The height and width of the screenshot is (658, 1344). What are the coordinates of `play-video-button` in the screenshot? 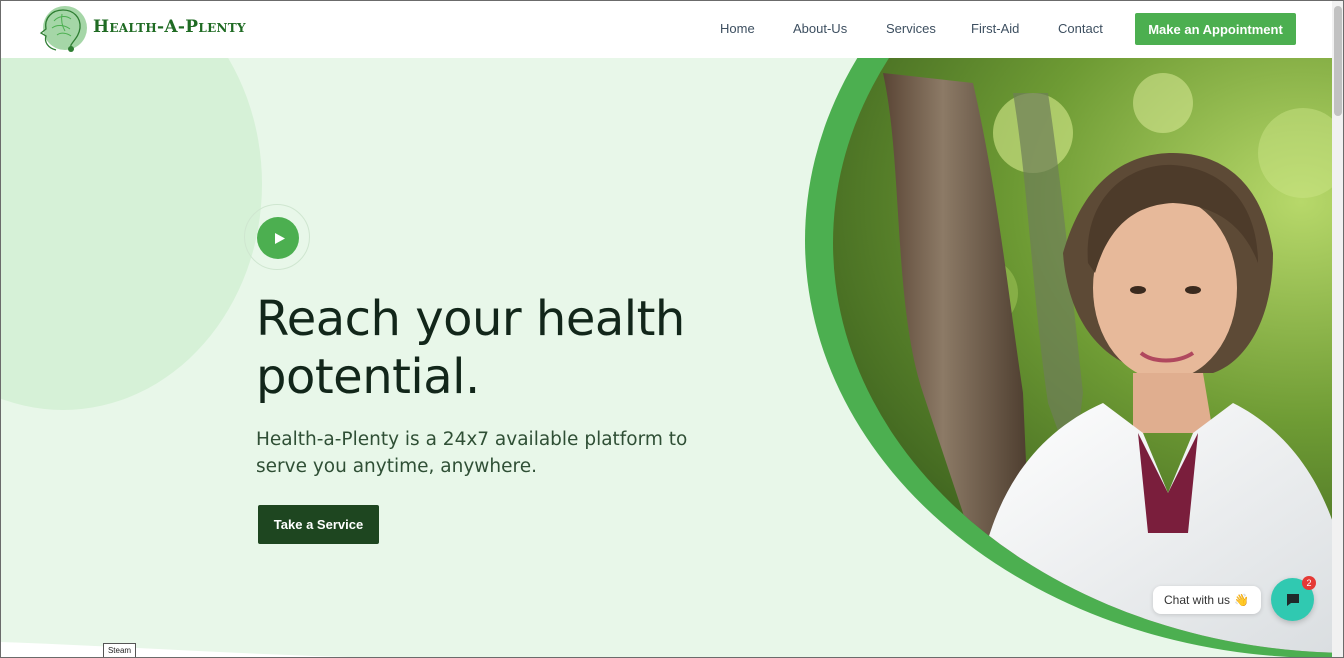 It's located at (278, 238).